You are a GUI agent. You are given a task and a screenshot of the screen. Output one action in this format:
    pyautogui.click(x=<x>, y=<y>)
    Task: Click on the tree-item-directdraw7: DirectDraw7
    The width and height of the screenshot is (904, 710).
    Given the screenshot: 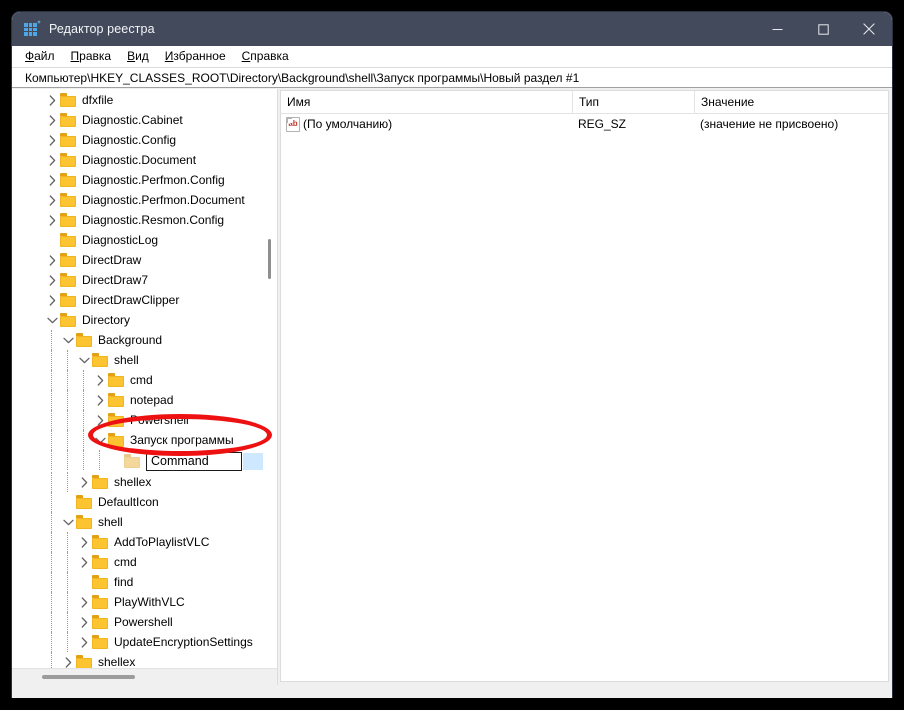 What is the action you would take?
    pyautogui.click(x=144, y=280)
    